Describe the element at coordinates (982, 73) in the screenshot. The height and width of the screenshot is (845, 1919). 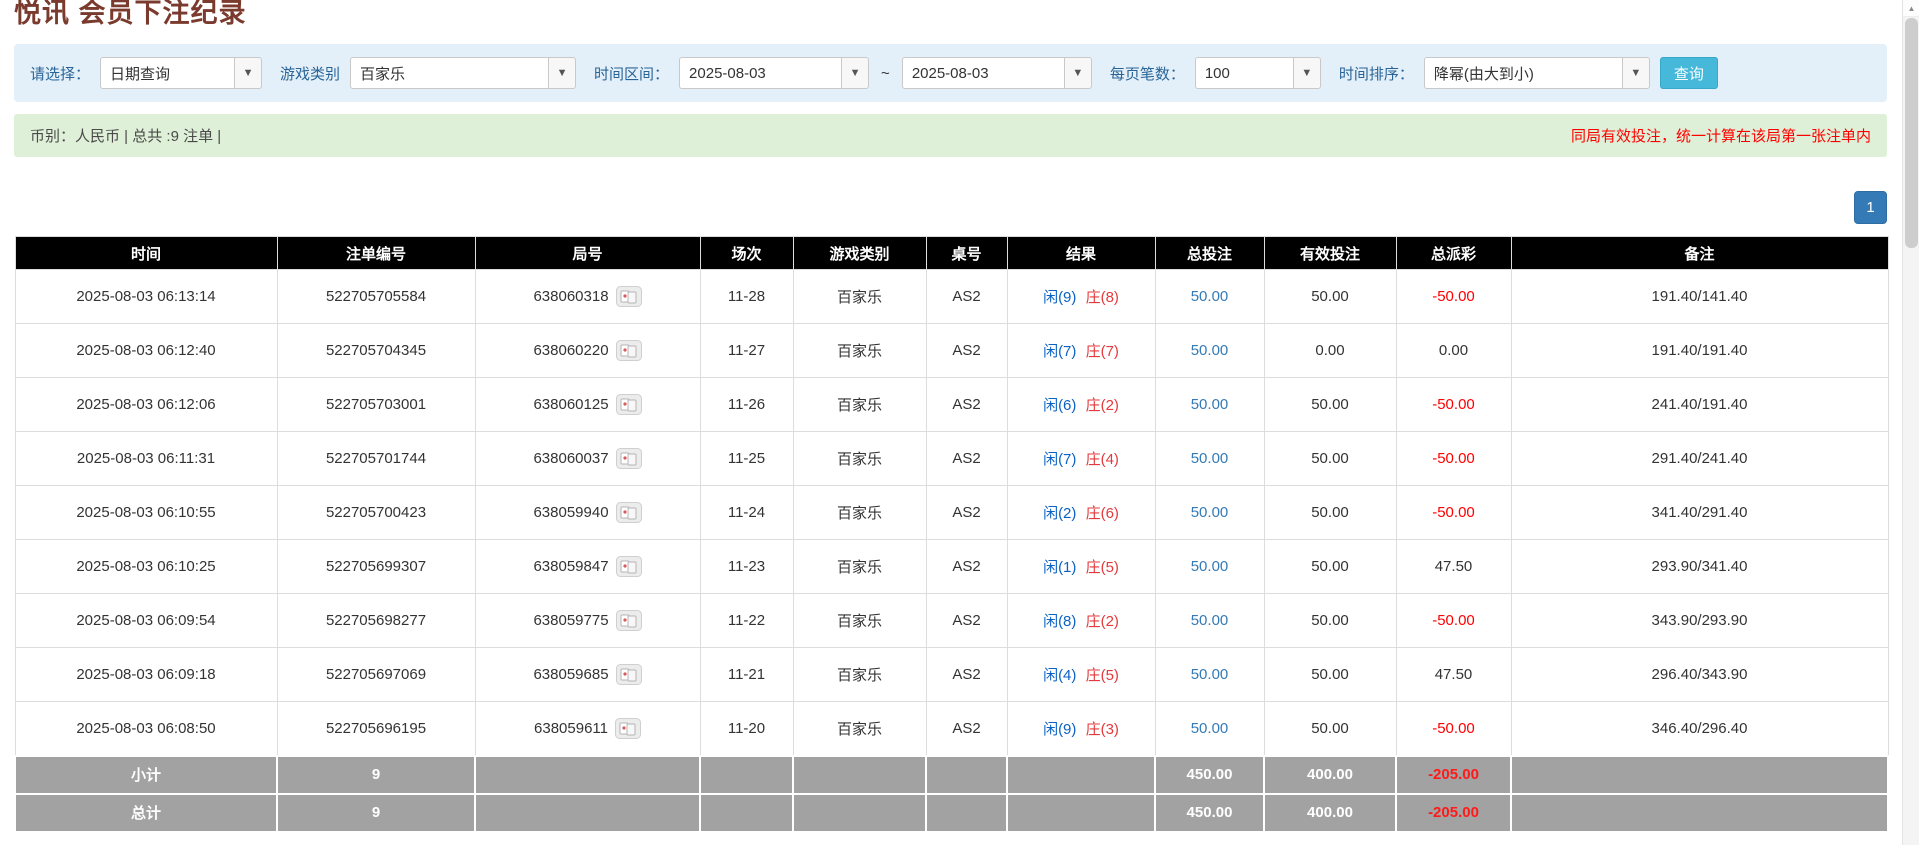
I see `date-to-input` at that location.